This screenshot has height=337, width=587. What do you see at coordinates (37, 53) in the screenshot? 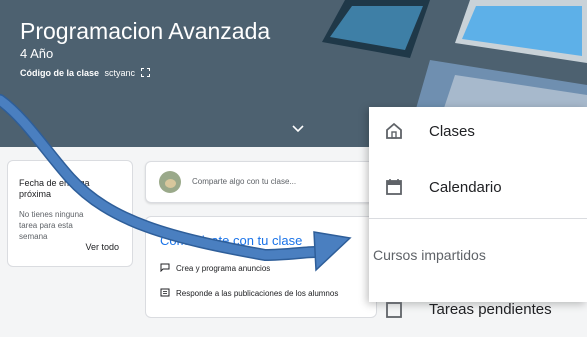
I see `class-section: 4 Año` at bounding box center [37, 53].